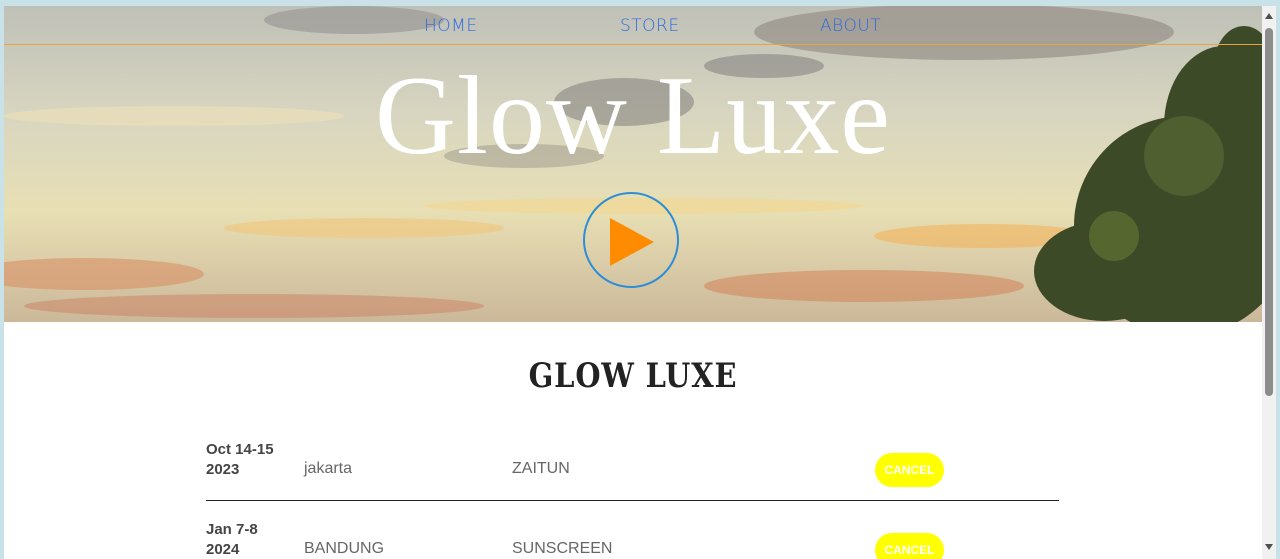 This screenshot has width=1280, height=559. Describe the element at coordinates (1269, 16) in the screenshot. I see `scroll-up-arrow-icon` at that location.